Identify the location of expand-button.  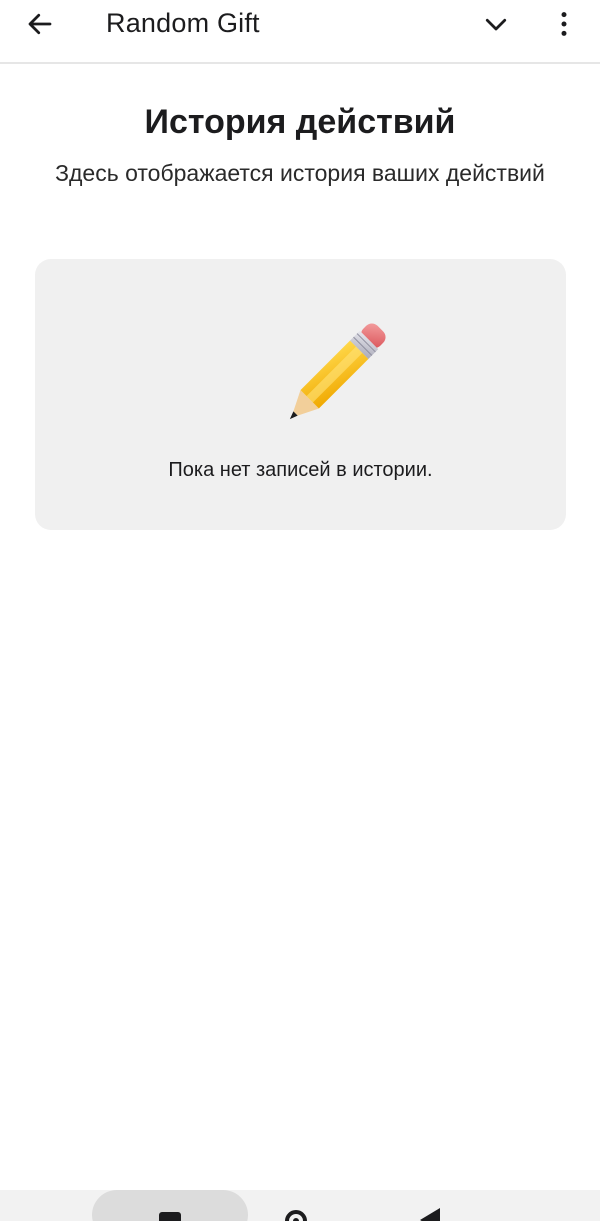
(496, 24).